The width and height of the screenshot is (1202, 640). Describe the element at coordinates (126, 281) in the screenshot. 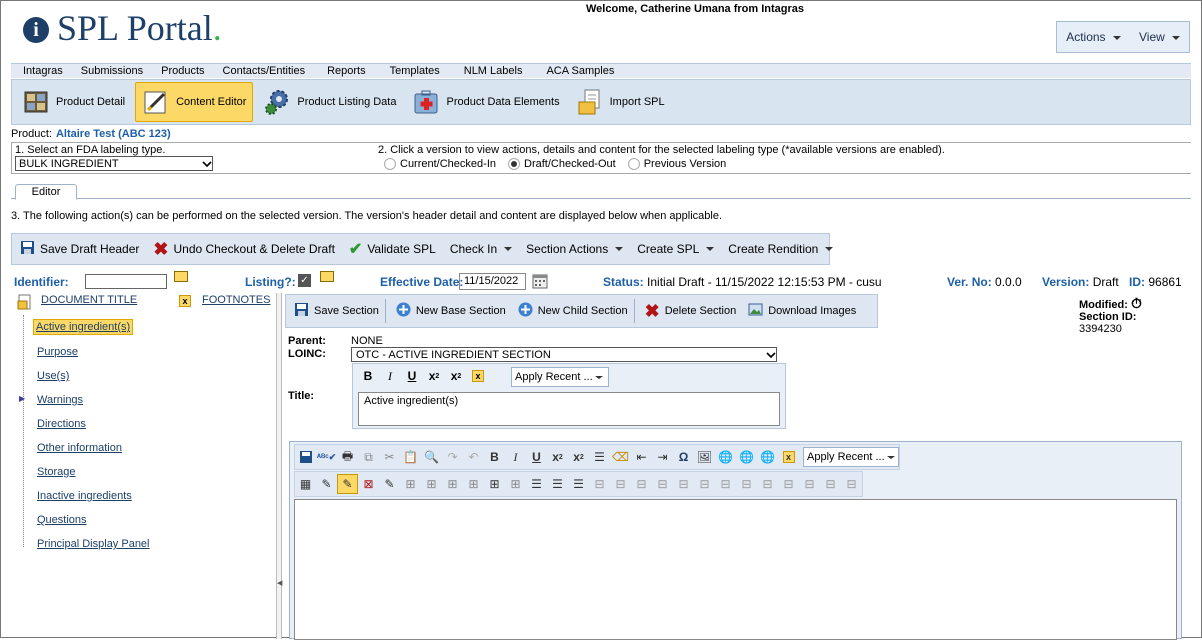

I see `identifier-input` at that location.